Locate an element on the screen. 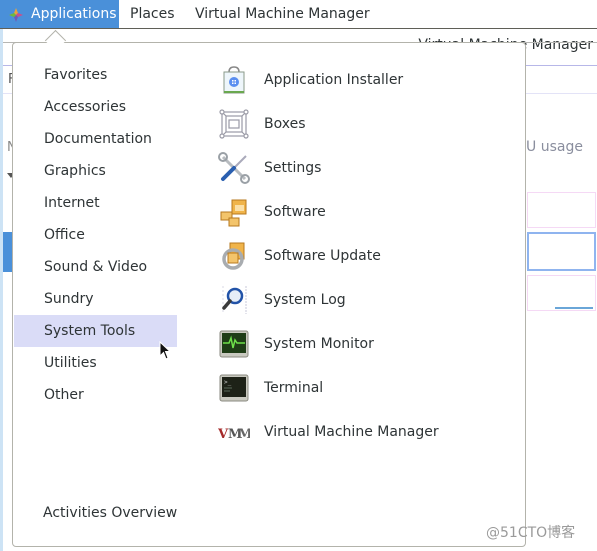  system-log-icon is located at coordinates (234, 300).